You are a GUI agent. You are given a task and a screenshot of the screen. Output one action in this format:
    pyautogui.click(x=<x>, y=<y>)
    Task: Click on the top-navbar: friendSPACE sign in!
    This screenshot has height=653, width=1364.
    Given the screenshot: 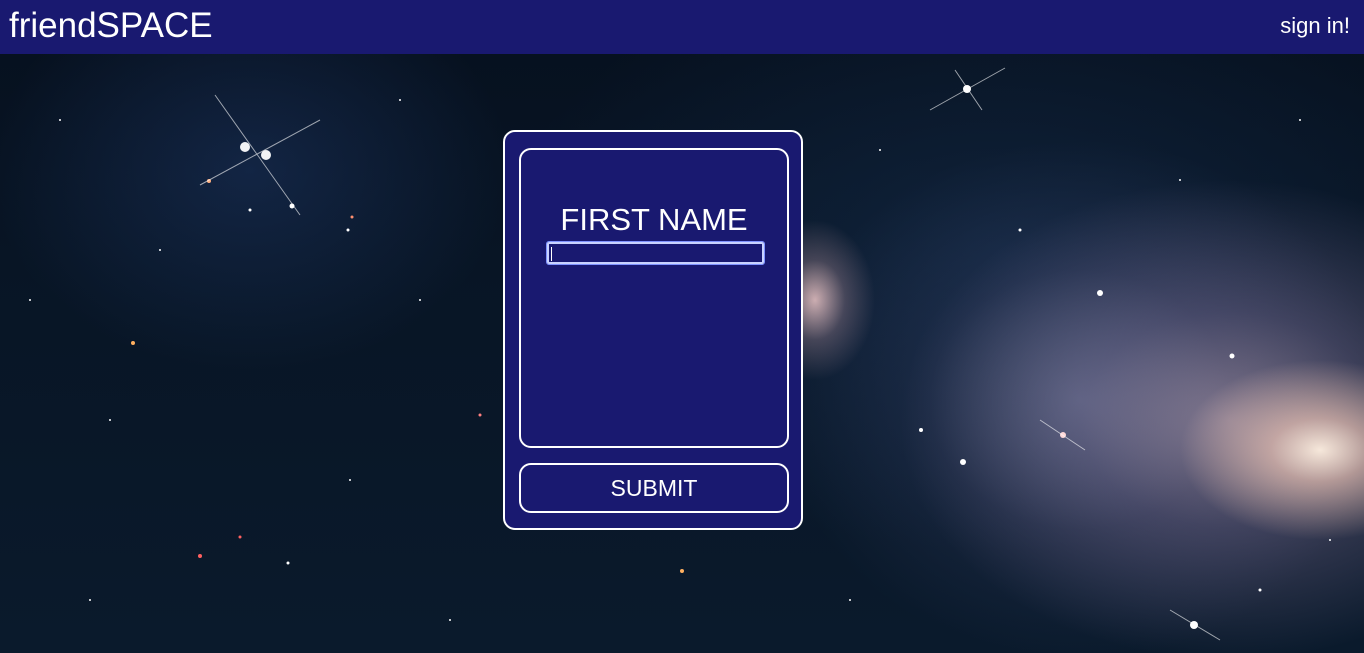 What is the action you would take?
    pyautogui.click(x=682, y=27)
    